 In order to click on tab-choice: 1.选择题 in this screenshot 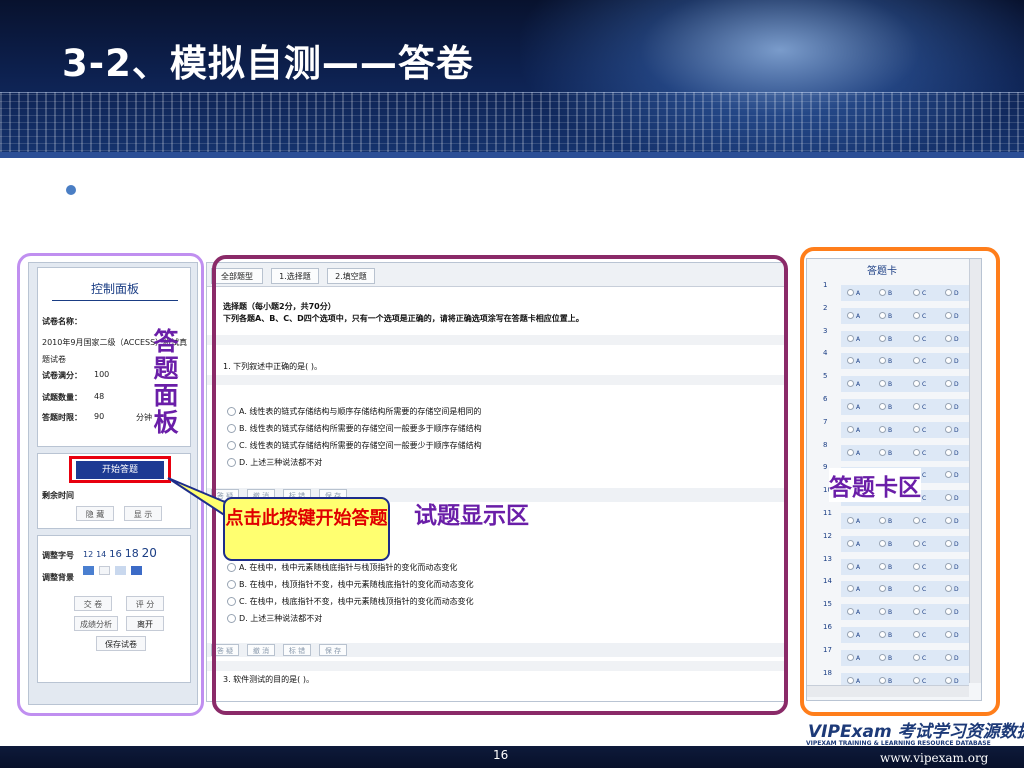, I will do `click(295, 276)`.